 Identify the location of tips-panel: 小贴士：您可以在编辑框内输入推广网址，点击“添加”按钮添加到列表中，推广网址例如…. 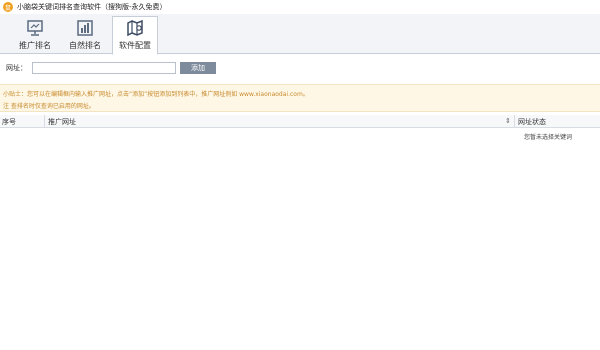
(300, 98).